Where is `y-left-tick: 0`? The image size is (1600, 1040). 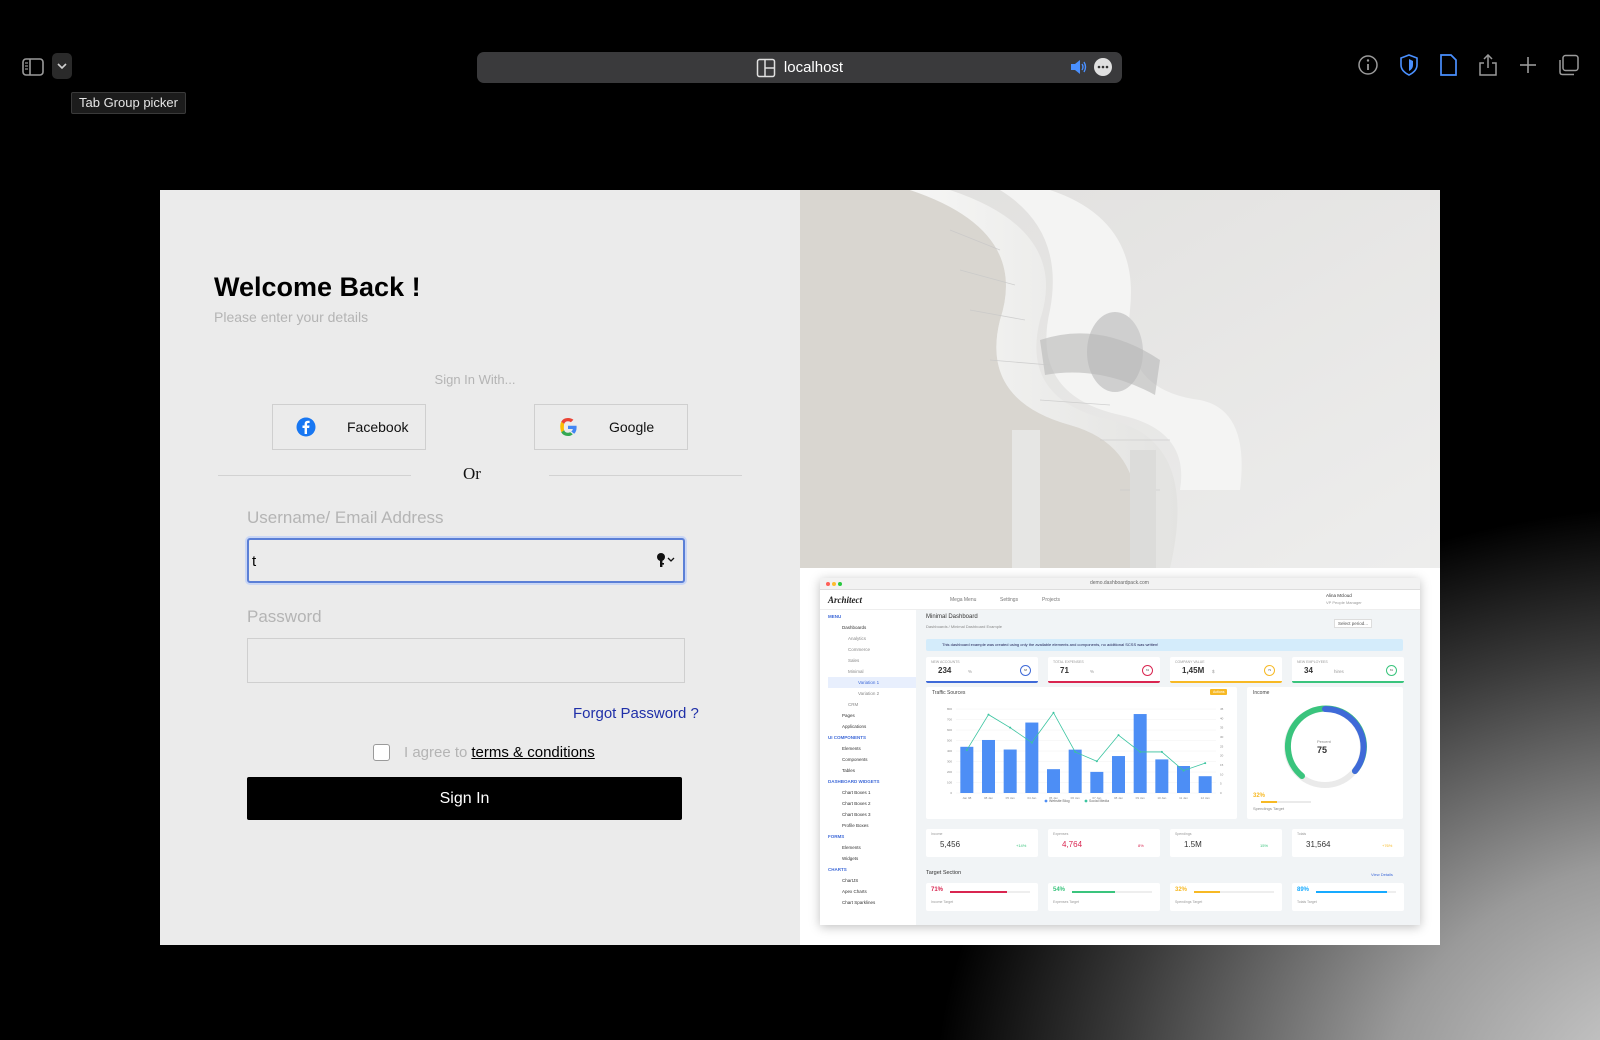 y-left-tick: 0 is located at coordinates (951, 793).